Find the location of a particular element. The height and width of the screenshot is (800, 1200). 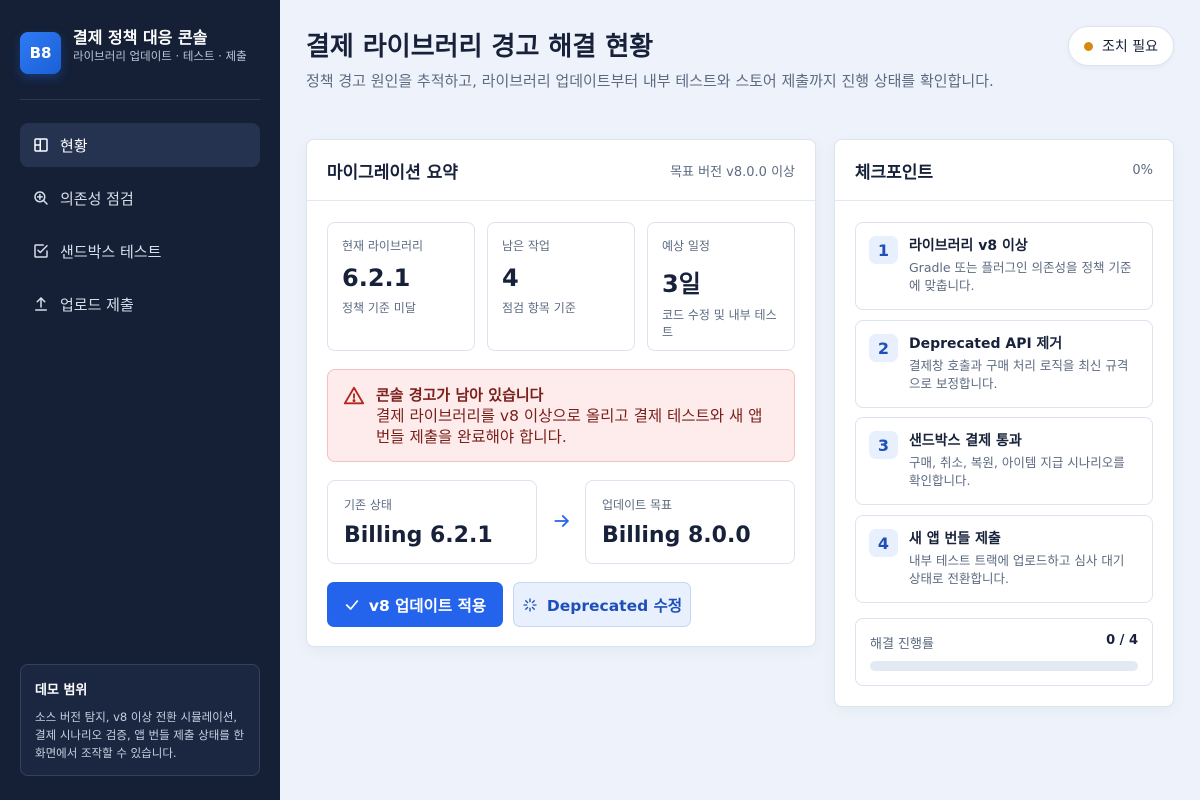

checkpoint-title: 새 앱 번들 제출 is located at coordinates (955, 539).